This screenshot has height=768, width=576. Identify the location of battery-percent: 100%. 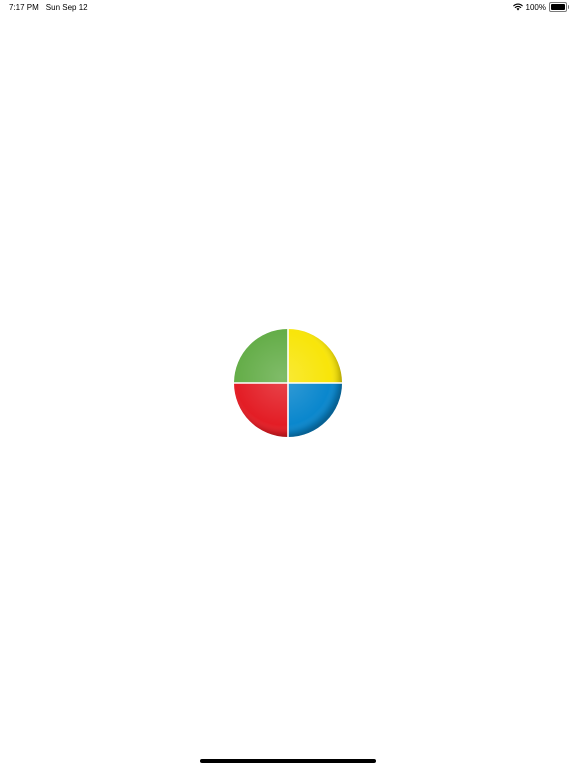
(535, 7).